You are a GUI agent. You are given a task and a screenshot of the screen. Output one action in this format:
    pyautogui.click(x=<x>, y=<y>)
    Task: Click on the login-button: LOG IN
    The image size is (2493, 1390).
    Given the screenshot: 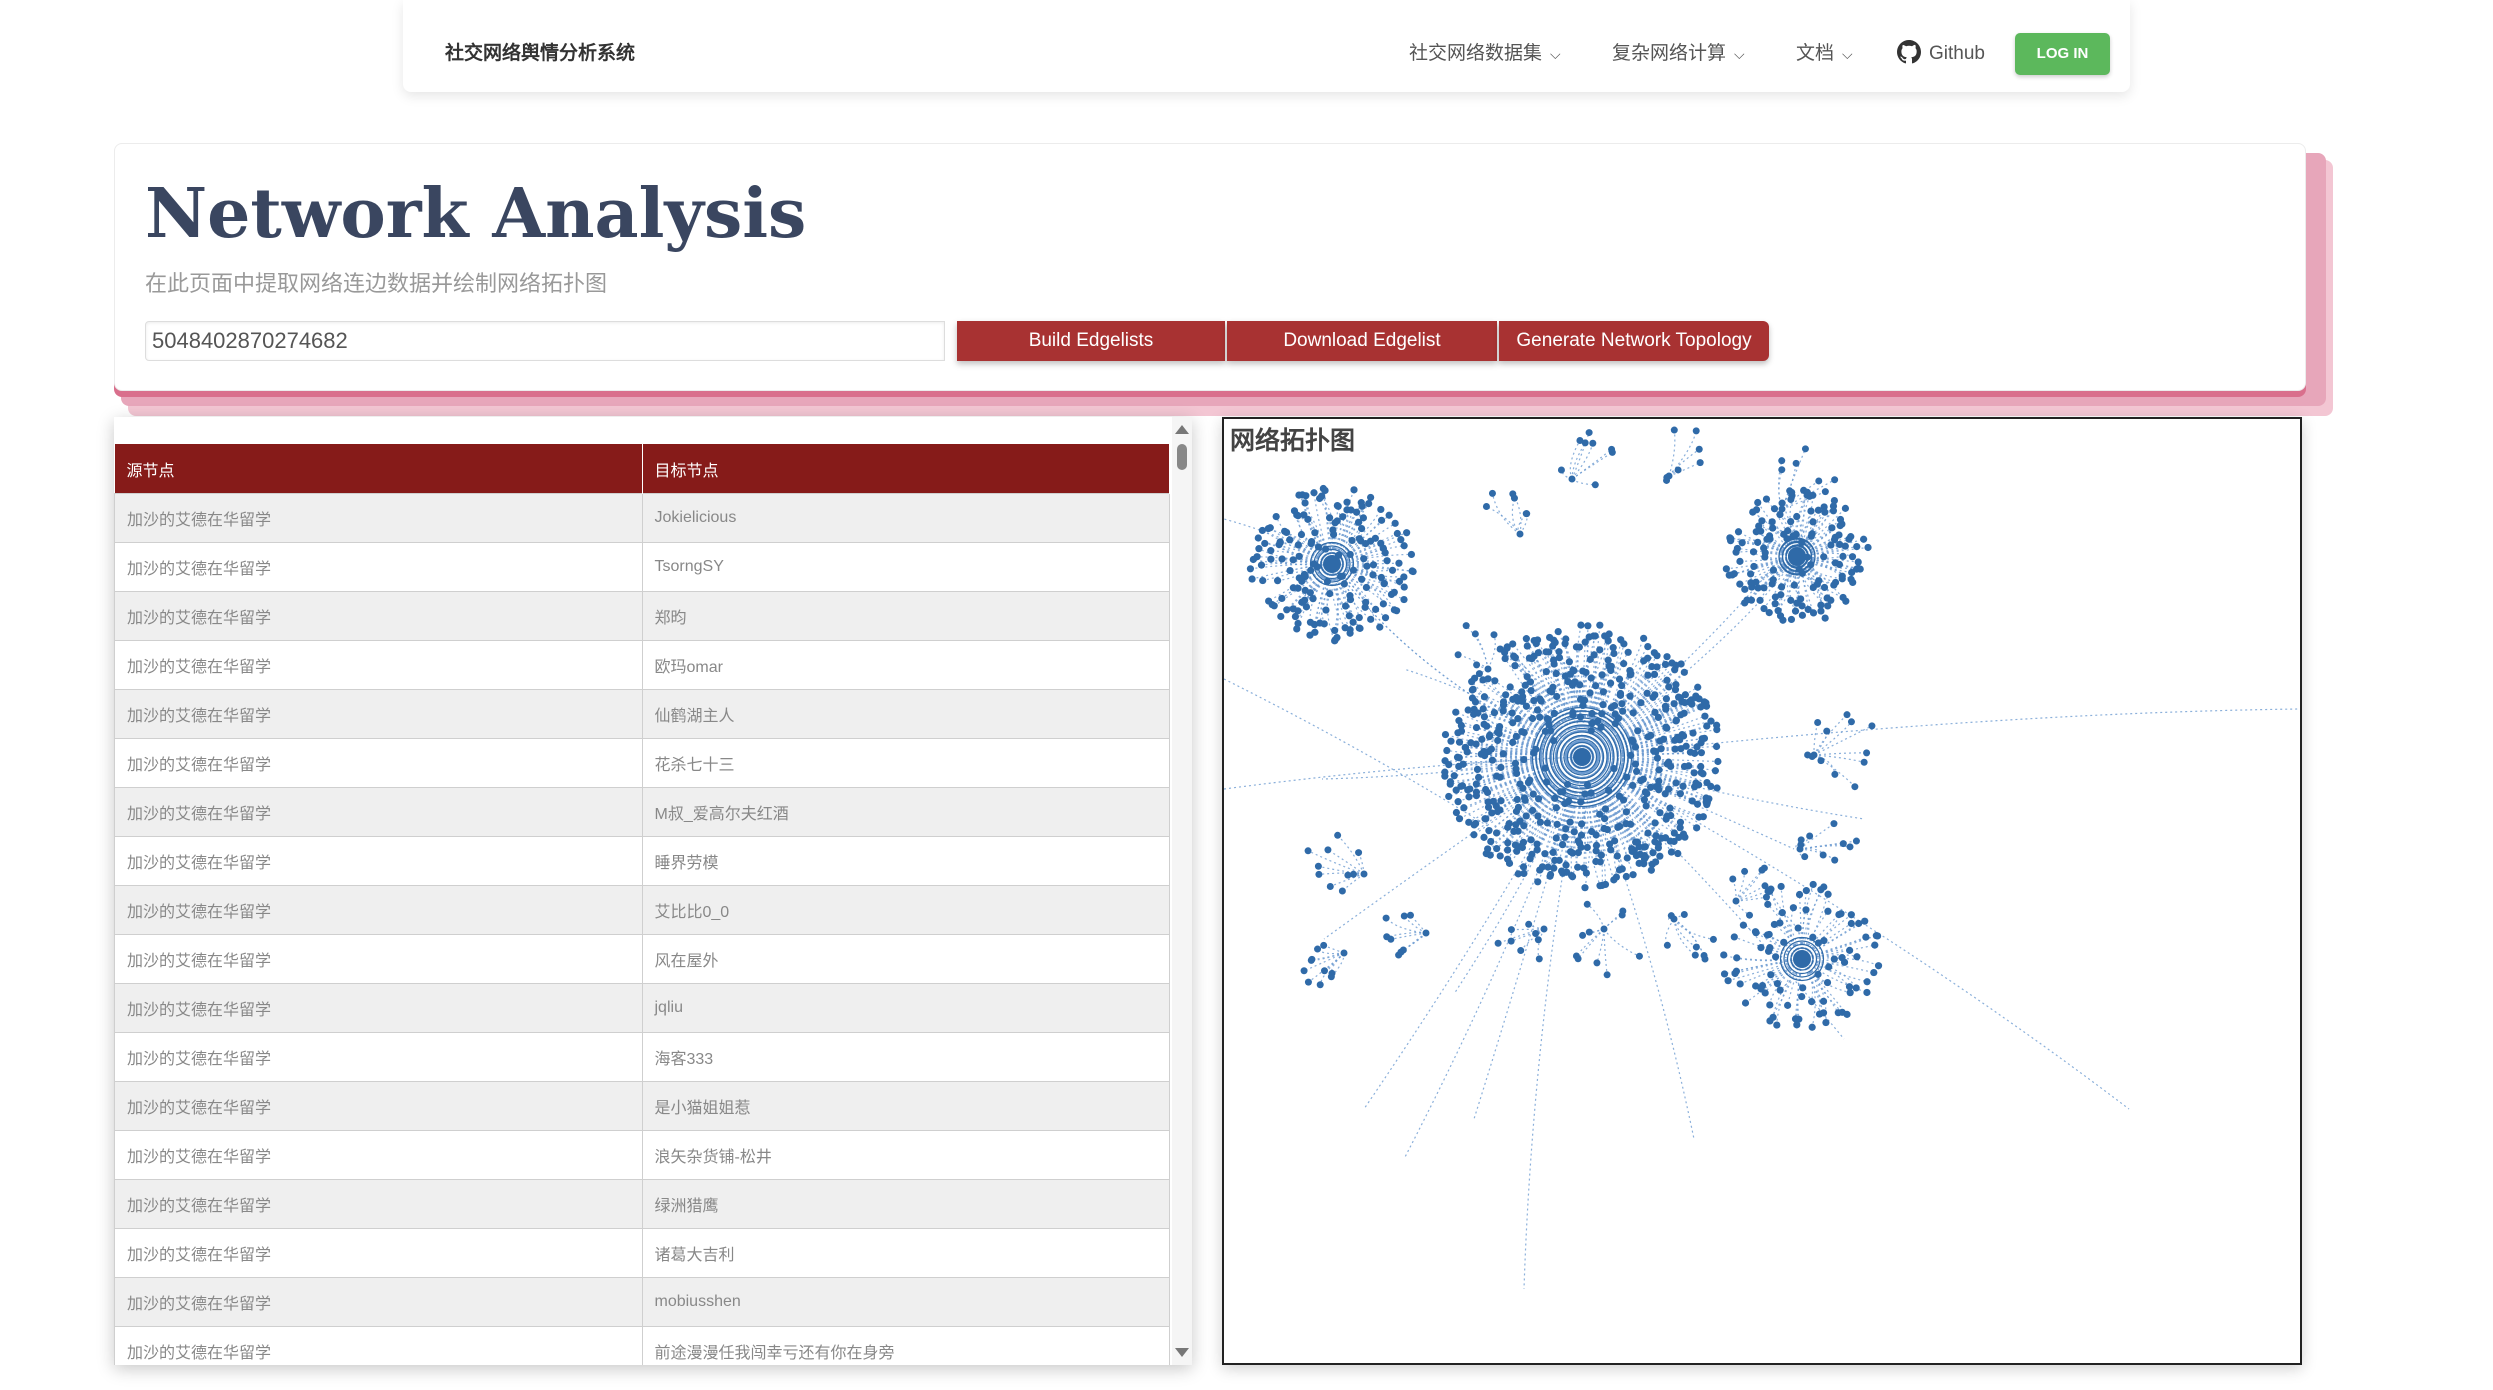 What is the action you would take?
    pyautogui.click(x=2062, y=54)
    